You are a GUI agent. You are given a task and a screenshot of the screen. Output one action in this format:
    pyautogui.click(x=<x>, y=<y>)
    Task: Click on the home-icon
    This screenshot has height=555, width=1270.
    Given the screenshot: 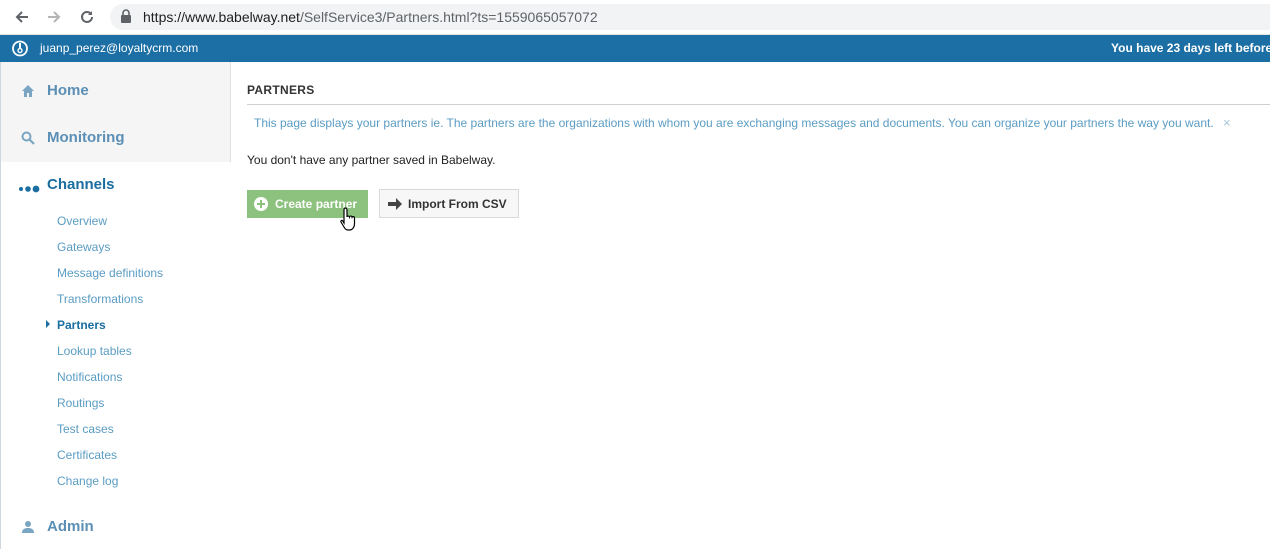 What is the action you would take?
    pyautogui.click(x=29, y=92)
    